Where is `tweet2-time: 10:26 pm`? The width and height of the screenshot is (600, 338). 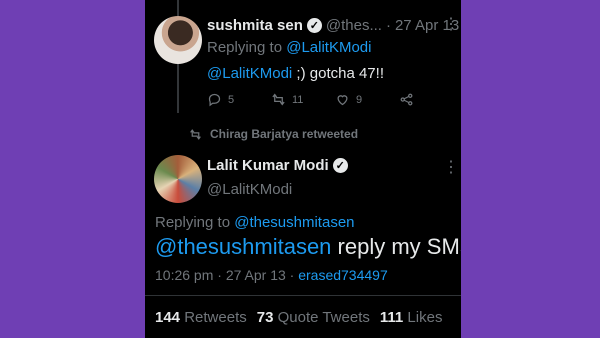
tweet2-time: 10:26 pm is located at coordinates (184, 275).